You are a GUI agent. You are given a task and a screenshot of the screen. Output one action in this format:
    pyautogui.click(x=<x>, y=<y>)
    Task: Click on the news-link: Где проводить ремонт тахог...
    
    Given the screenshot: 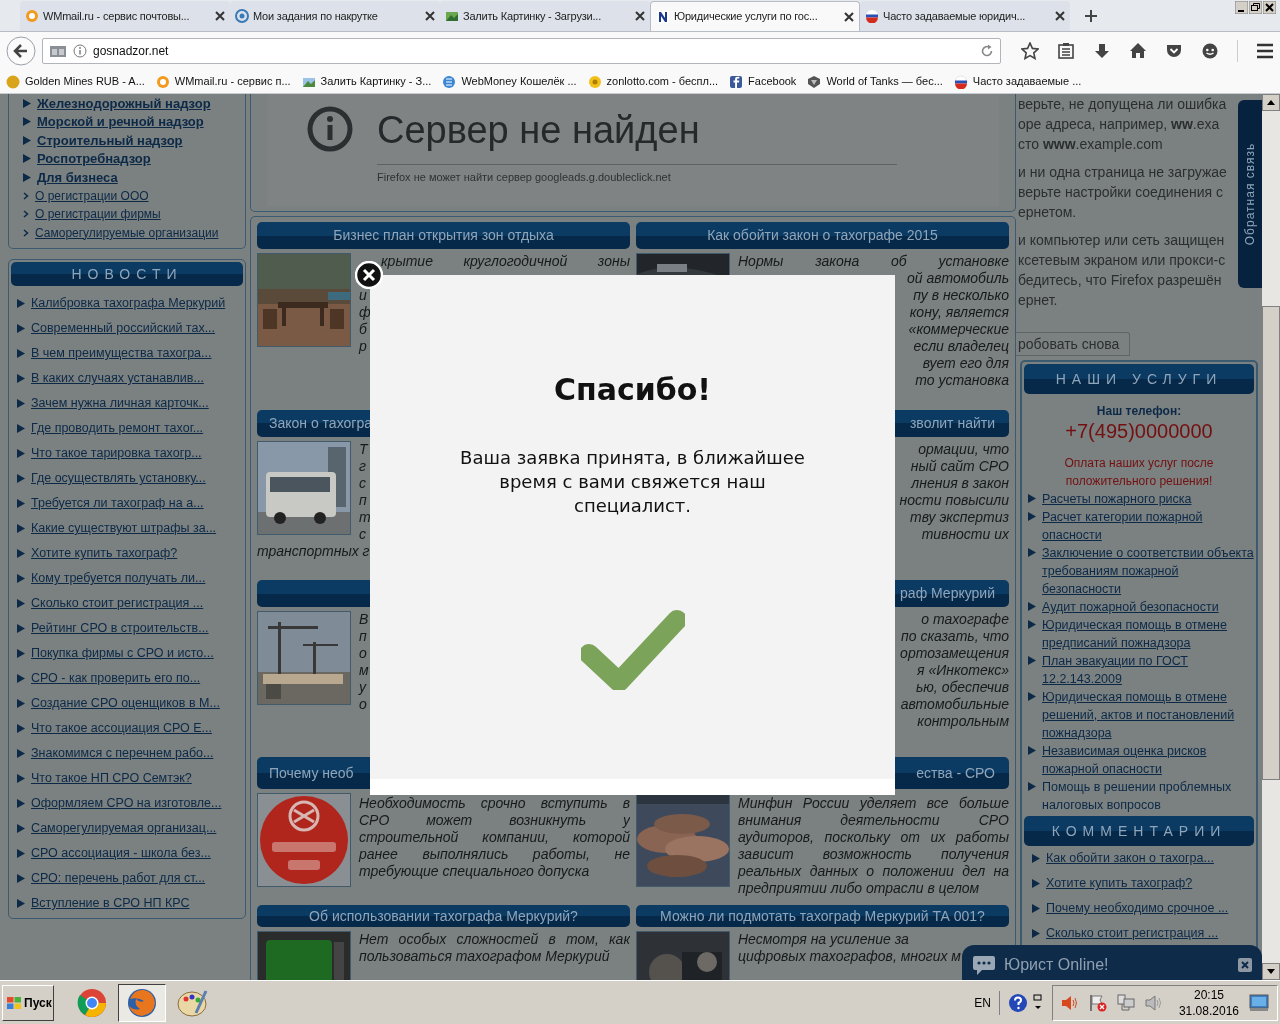 What is the action you would take?
    pyautogui.click(x=117, y=428)
    